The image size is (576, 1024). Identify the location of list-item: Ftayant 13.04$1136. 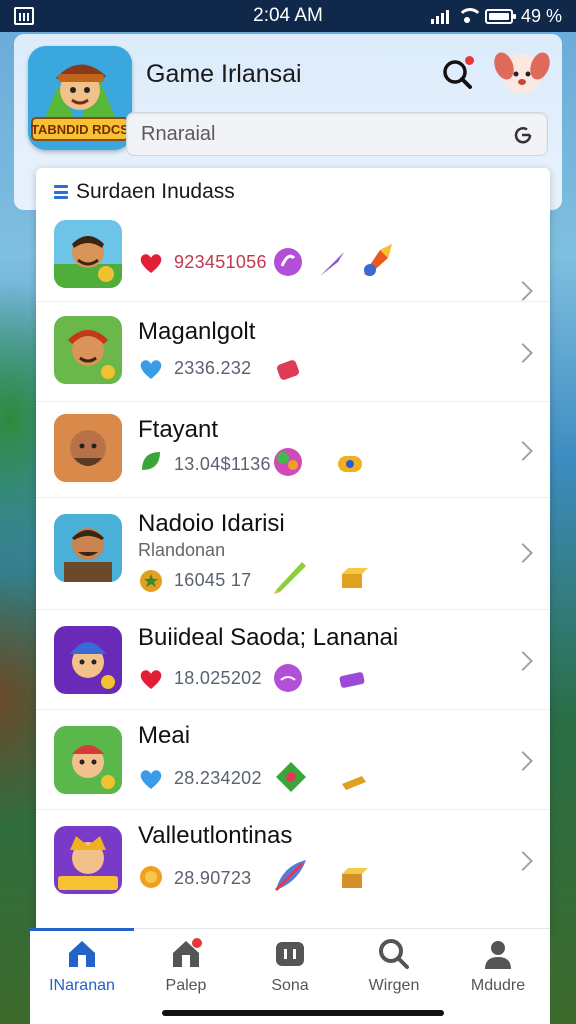
(293, 450).